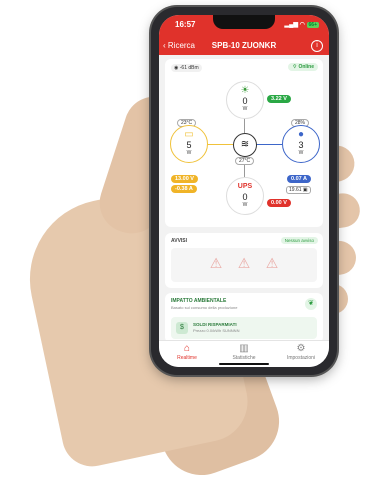 The width and height of the screenshot is (367, 486). I want to click on battery-power-value: 5, so click(189, 145).